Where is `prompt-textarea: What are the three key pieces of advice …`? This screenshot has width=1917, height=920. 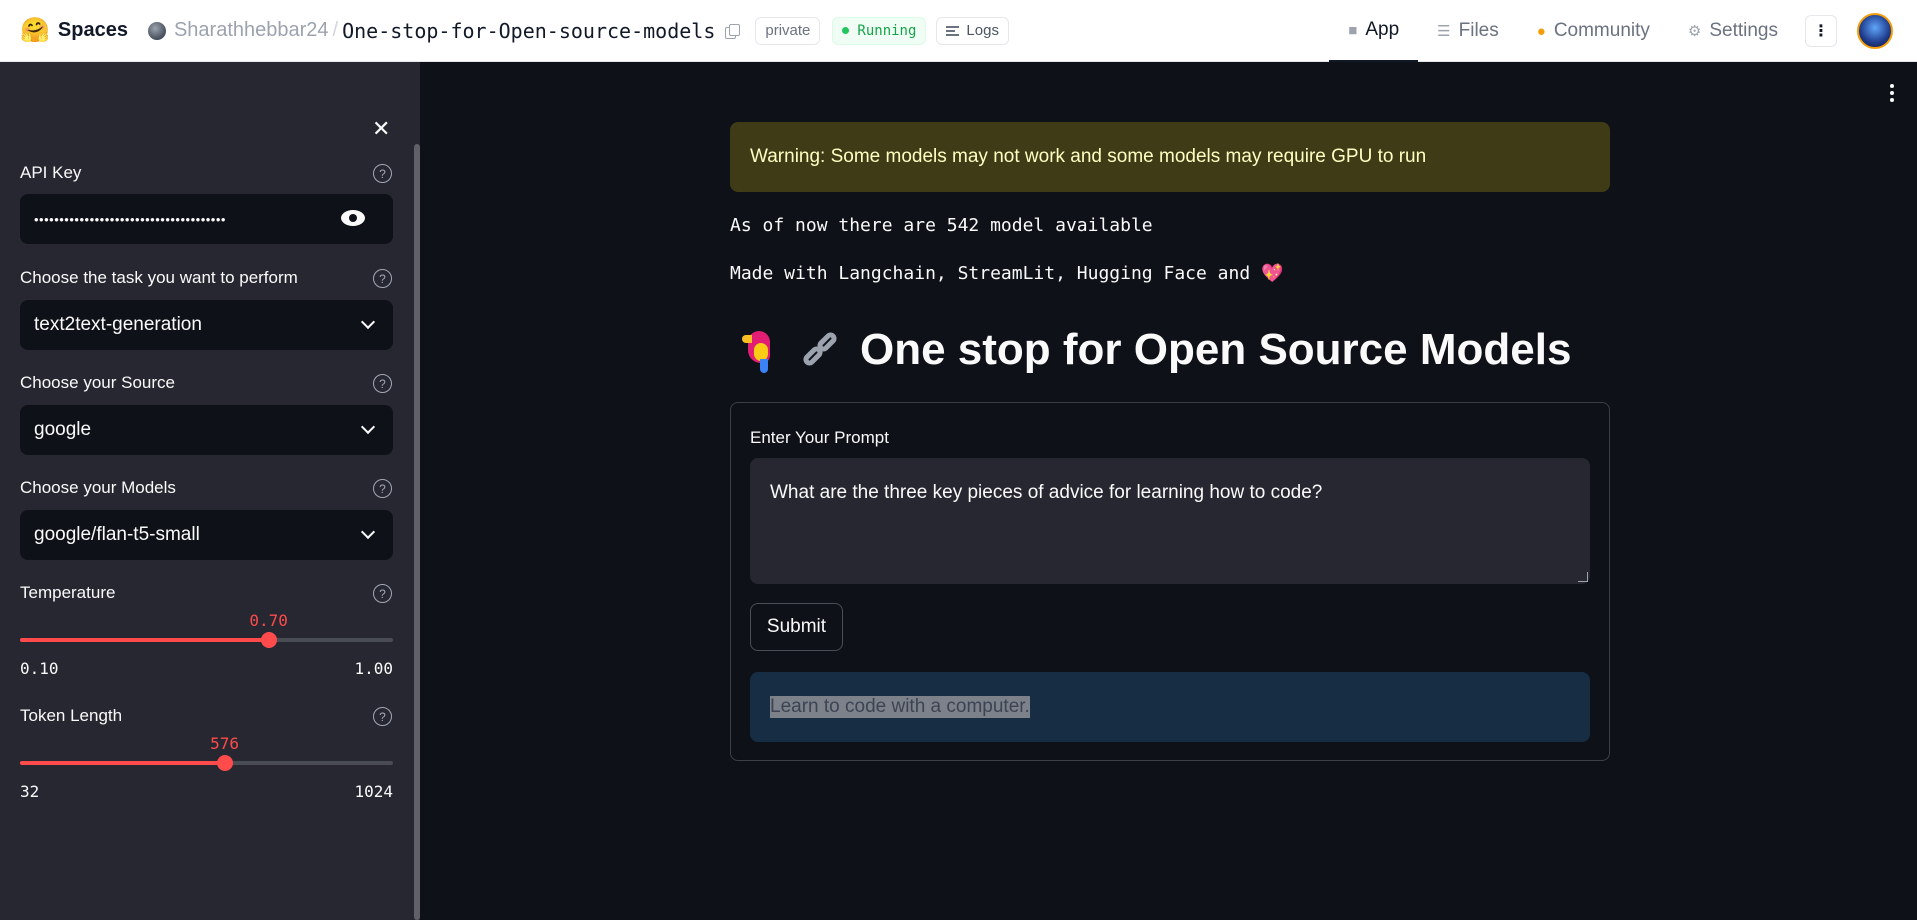 prompt-textarea: What are the three key pieces of advice … is located at coordinates (1170, 521).